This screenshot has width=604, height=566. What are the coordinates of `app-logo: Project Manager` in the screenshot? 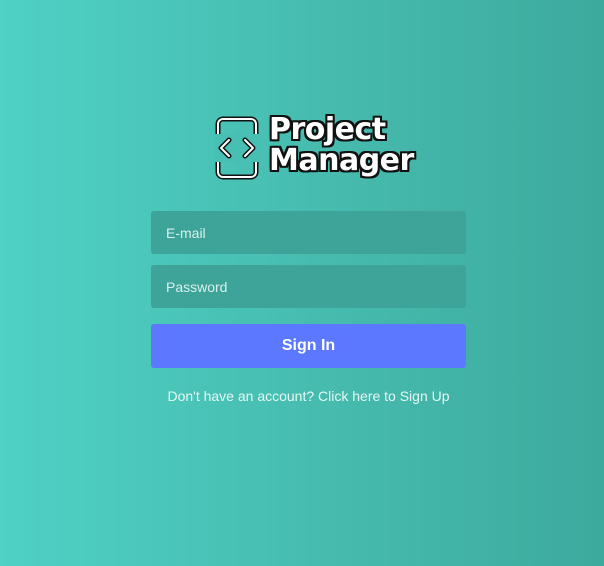 It's located at (317, 150).